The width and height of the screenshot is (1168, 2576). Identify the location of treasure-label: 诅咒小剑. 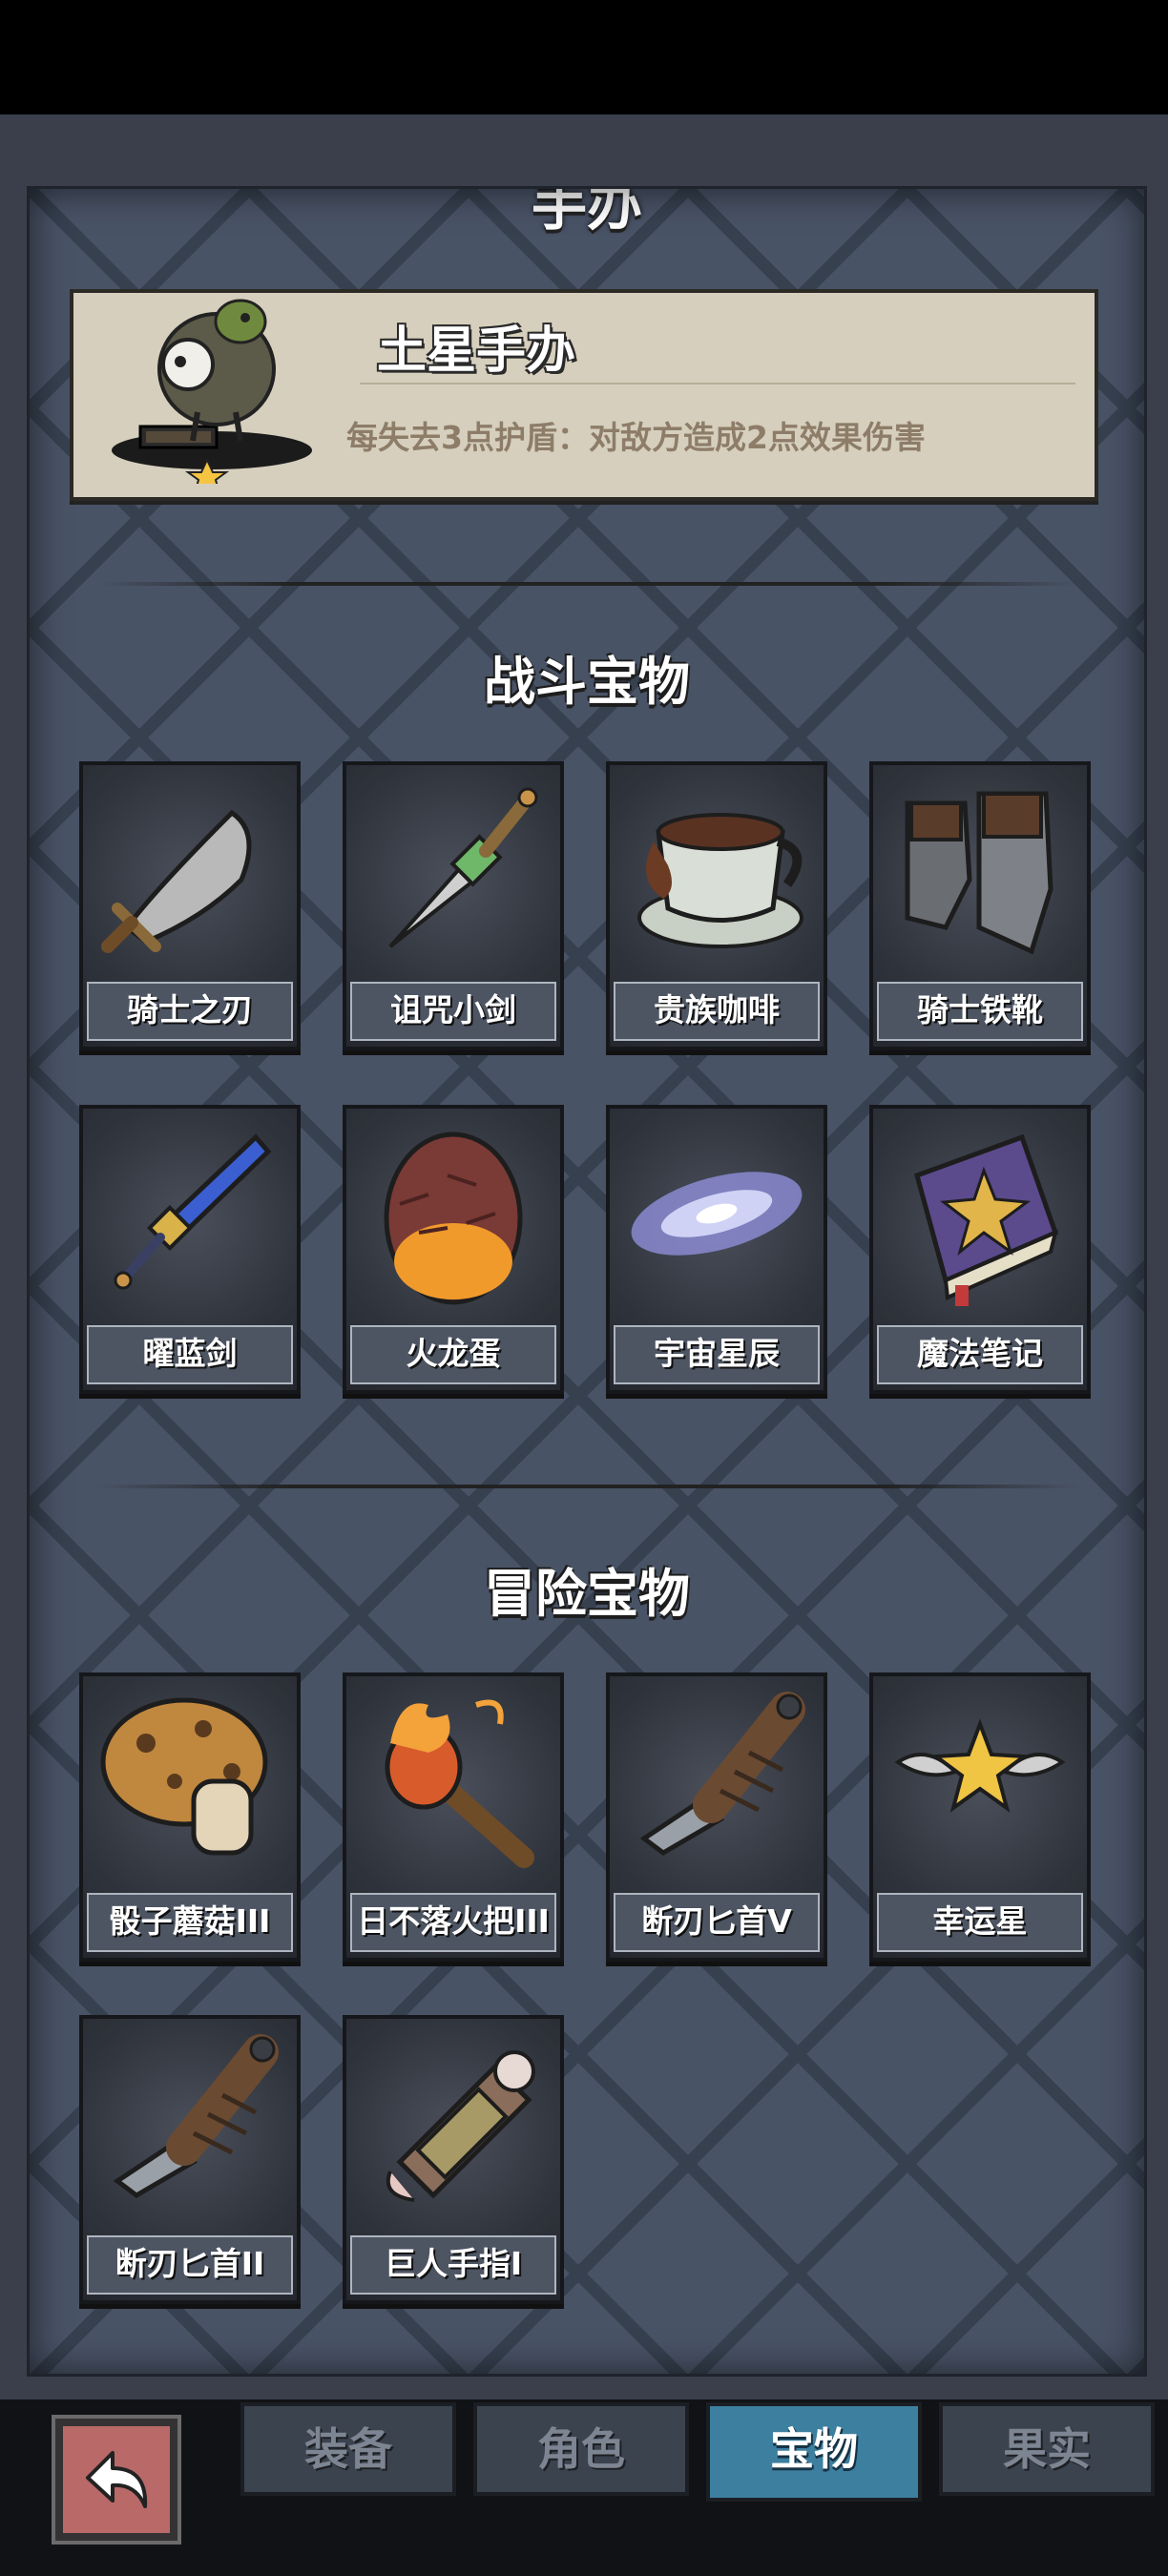
(453, 1011).